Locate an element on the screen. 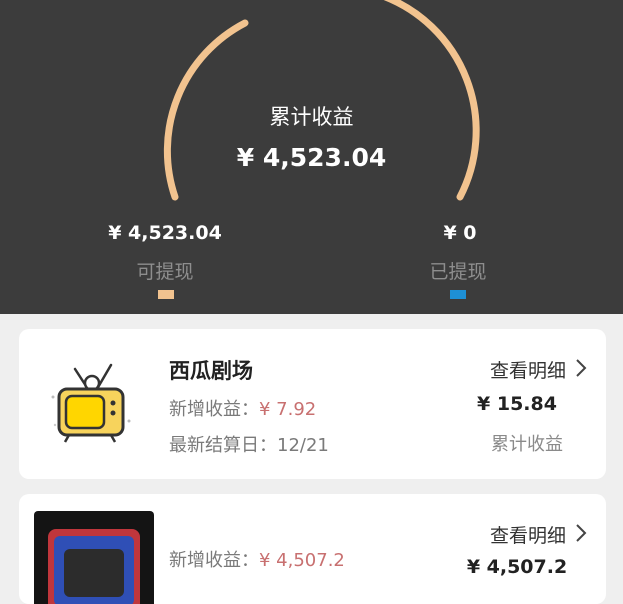 This screenshot has width=623, height=604. card-total-value: ¥ 4,507.2 is located at coordinates (517, 567).